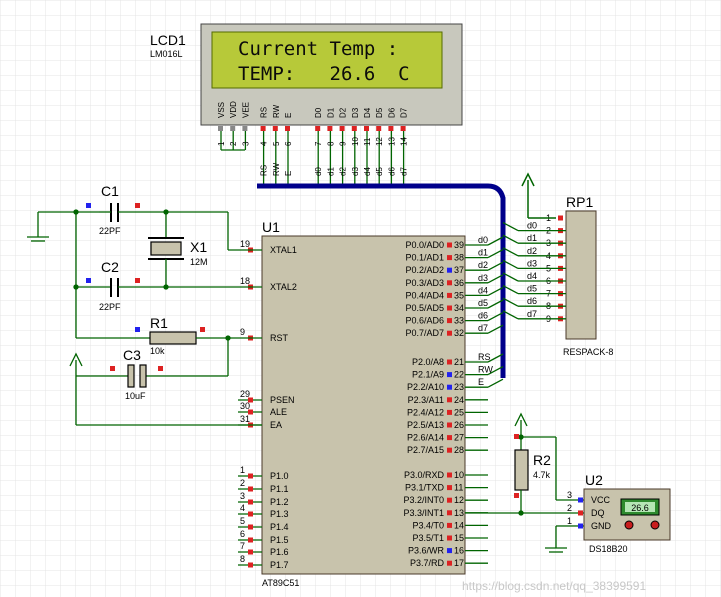 The width and height of the screenshot is (721, 597). I want to click on mcu-left-pin-number: 19, so click(245, 244).